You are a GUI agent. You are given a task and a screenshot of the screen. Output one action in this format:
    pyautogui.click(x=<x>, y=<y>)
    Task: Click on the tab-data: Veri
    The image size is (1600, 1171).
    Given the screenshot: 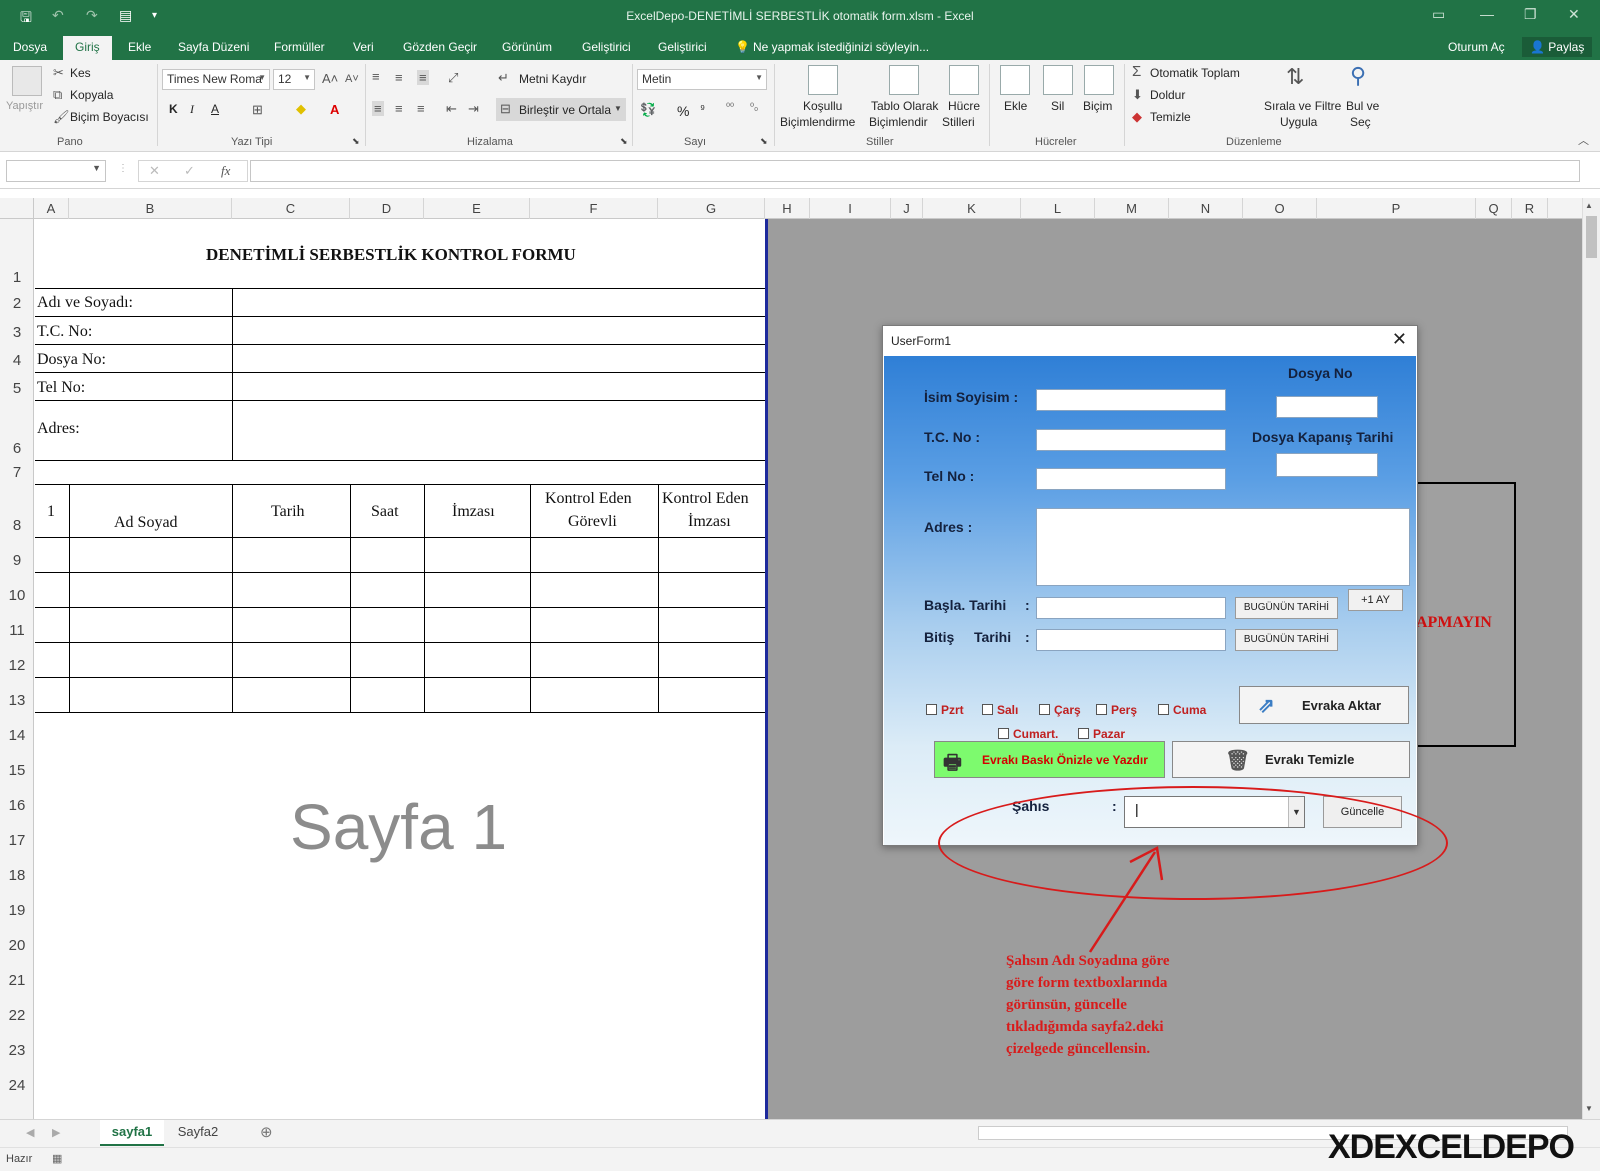 What is the action you would take?
    pyautogui.click(x=363, y=47)
    